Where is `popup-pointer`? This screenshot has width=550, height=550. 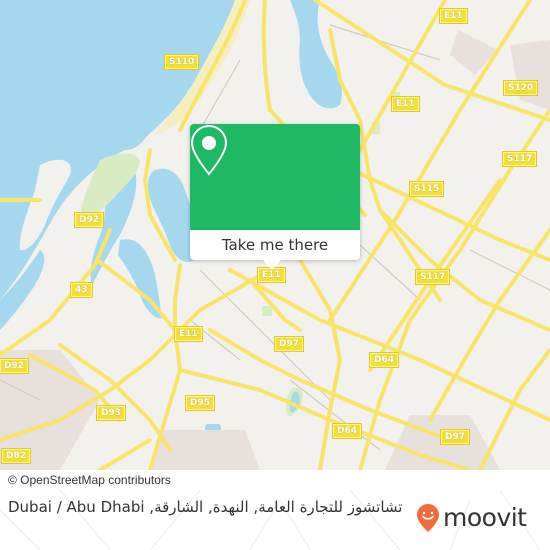 popup-pointer is located at coordinates (272, 265).